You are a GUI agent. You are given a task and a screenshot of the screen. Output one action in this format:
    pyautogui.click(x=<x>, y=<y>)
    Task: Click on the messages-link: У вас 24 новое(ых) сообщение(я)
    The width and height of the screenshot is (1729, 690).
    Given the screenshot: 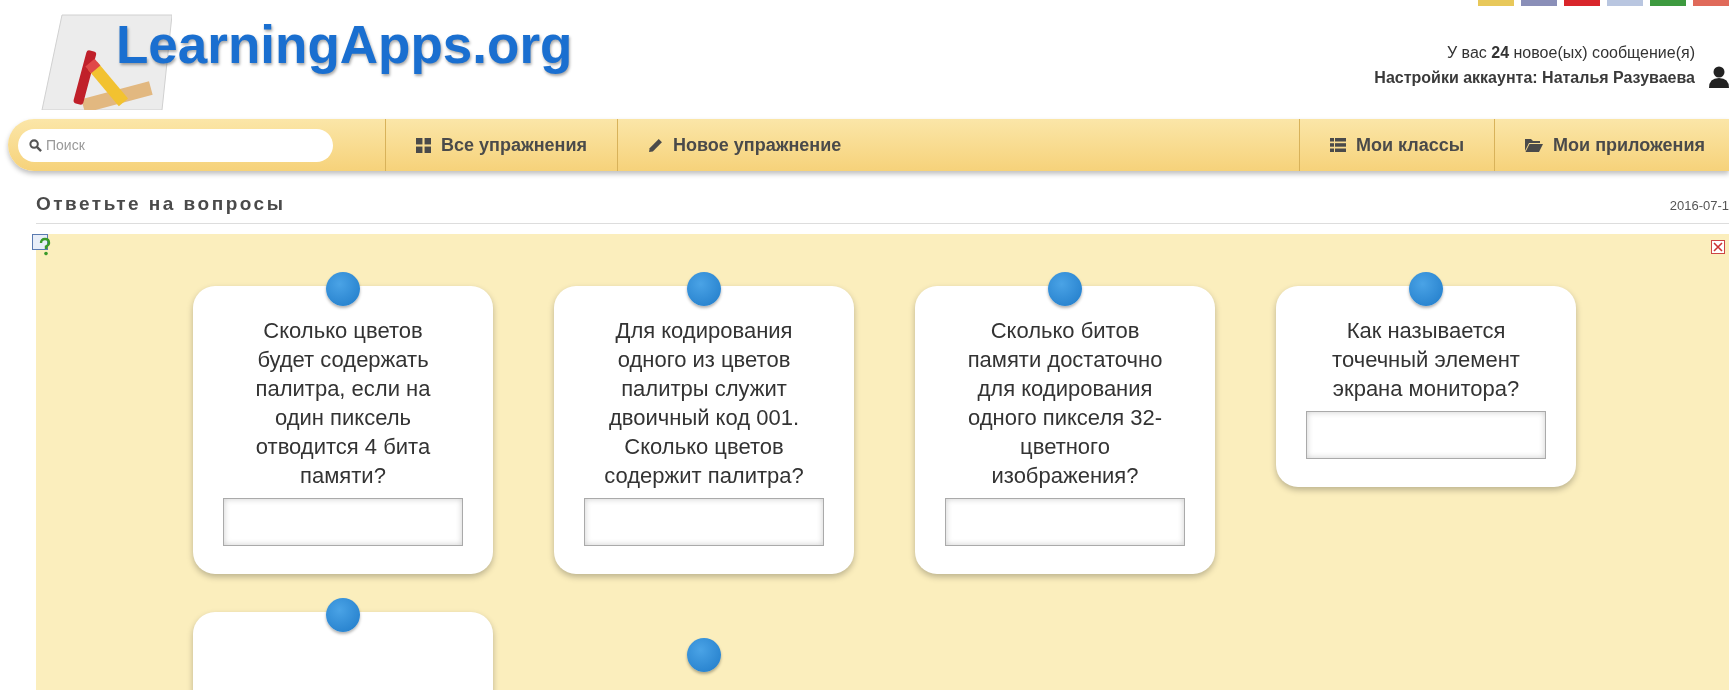 What is the action you would take?
    pyautogui.click(x=1571, y=52)
    